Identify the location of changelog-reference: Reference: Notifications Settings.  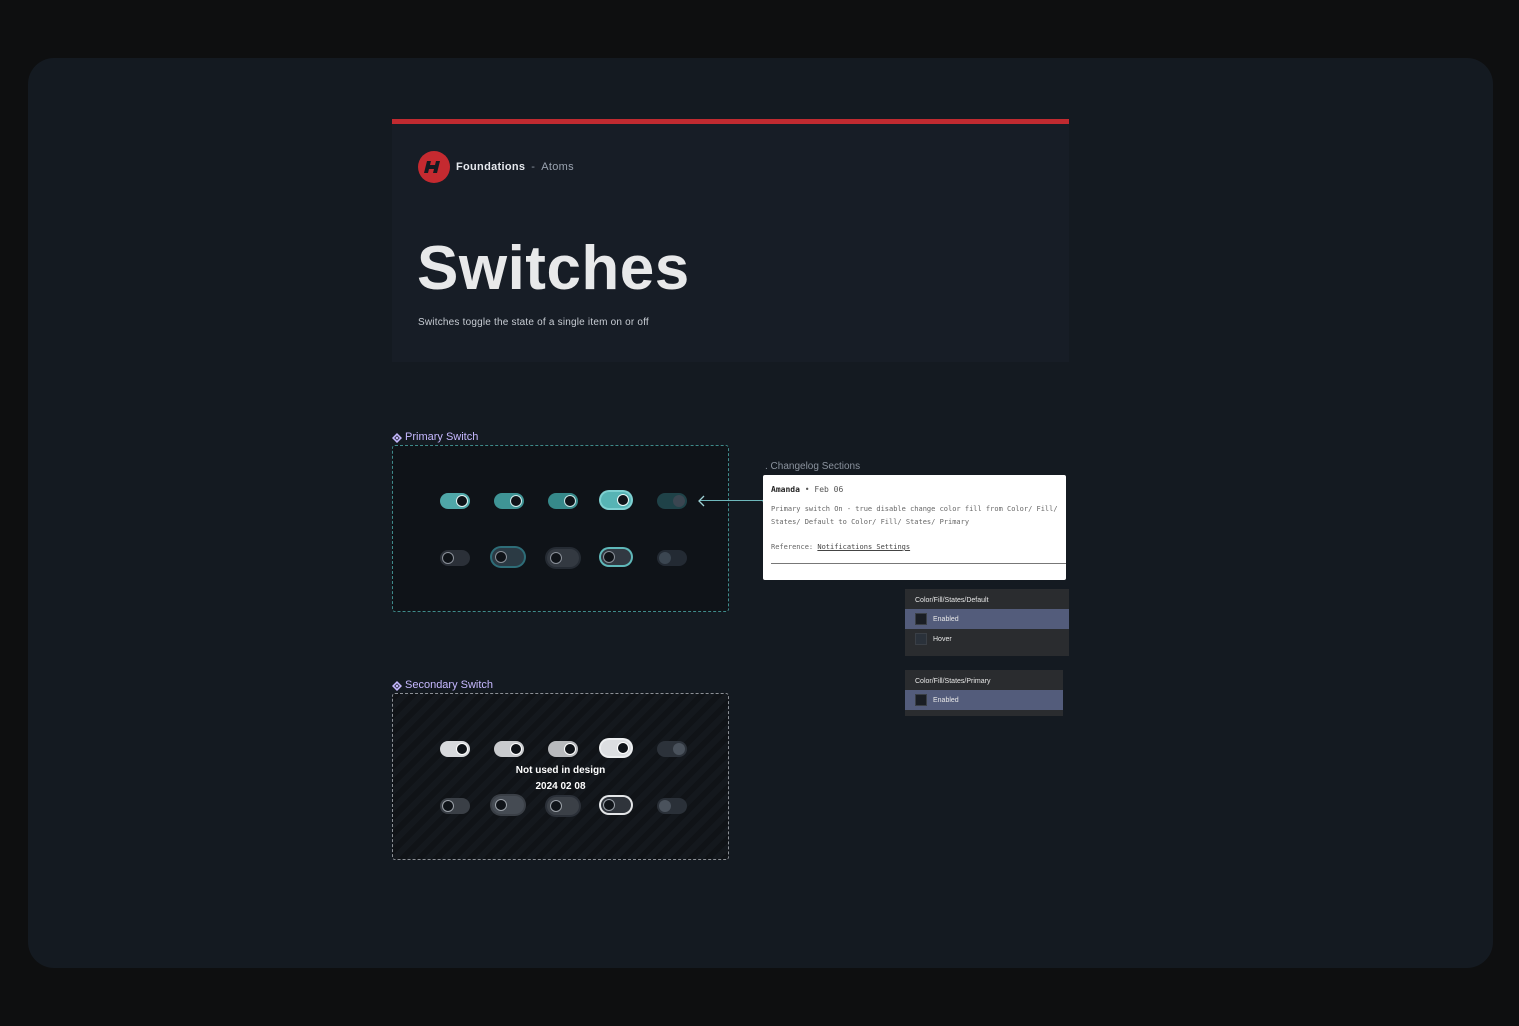
(840, 547).